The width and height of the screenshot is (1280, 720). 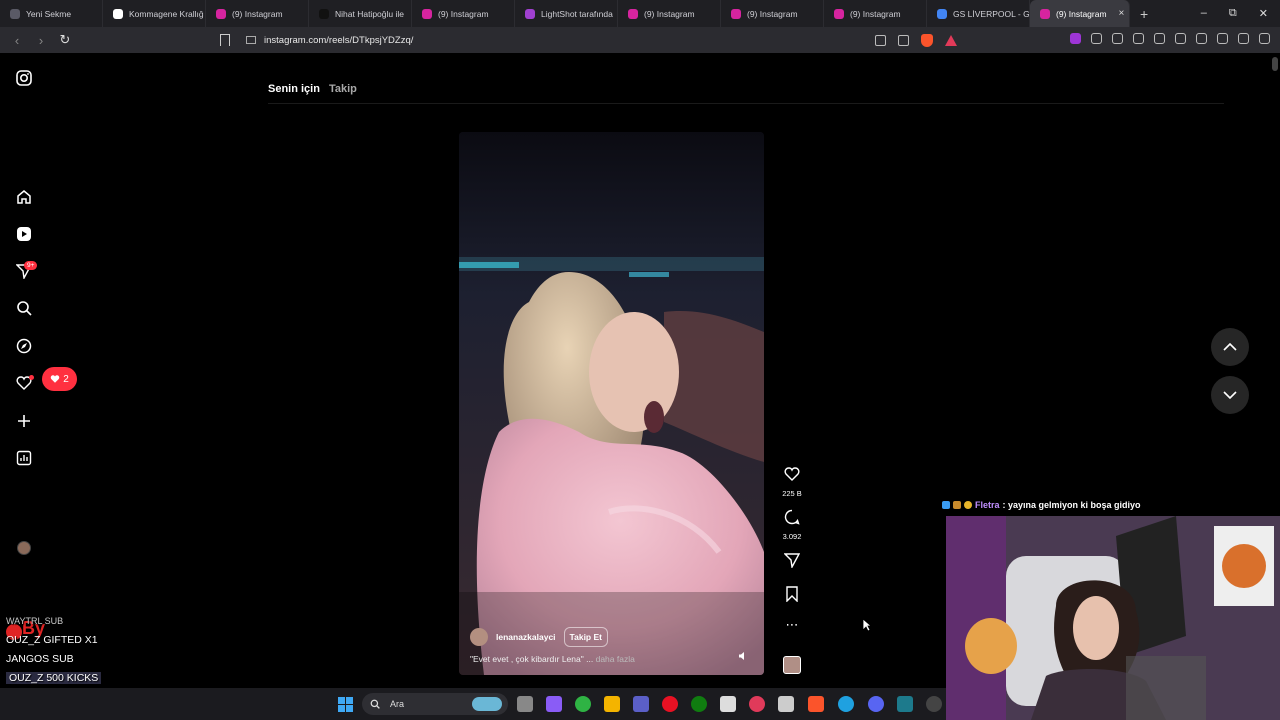 What do you see at coordinates (792, 665) in the screenshot?
I see `audio-thumbnail` at bounding box center [792, 665].